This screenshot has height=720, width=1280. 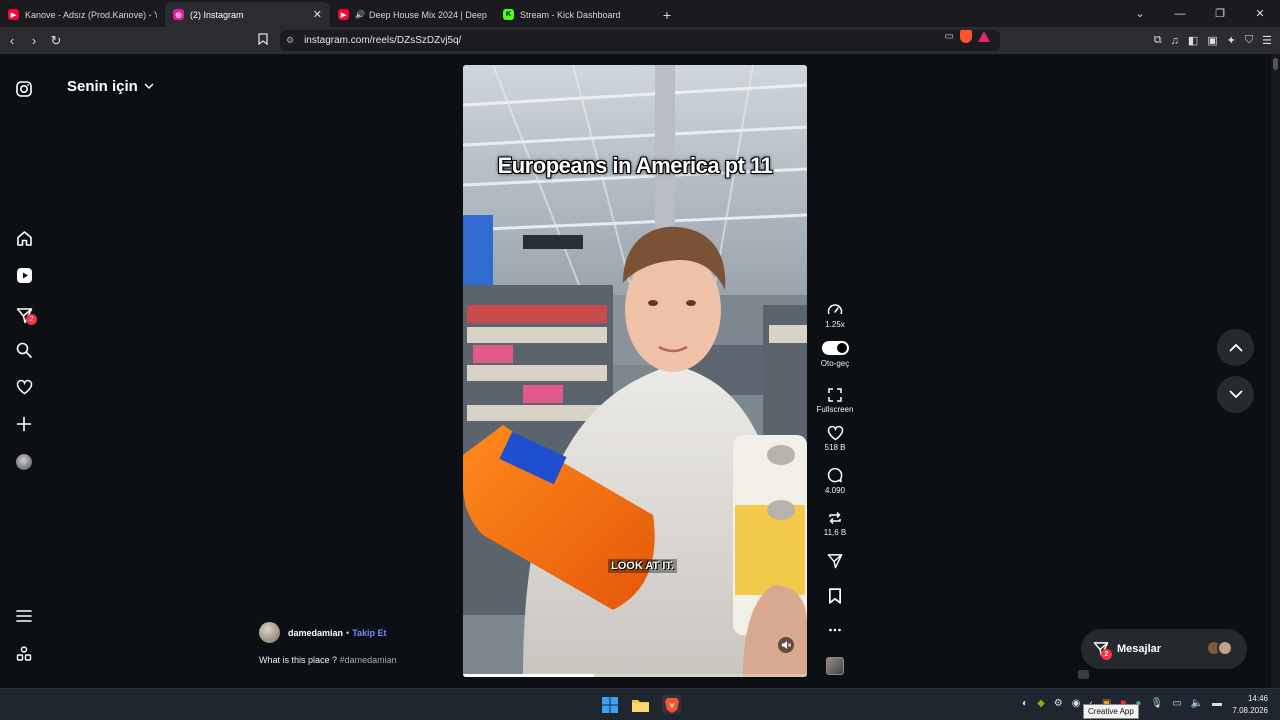 What do you see at coordinates (360, 14) in the screenshot?
I see `speaker-icon: 🔊` at bounding box center [360, 14].